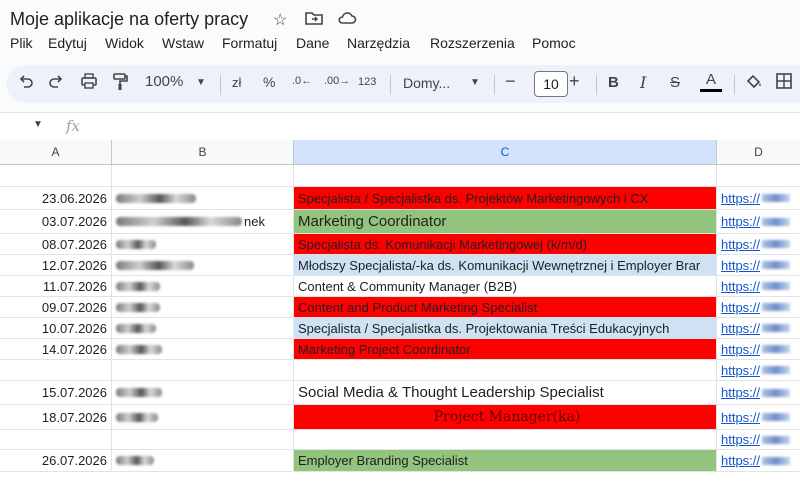 The width and height of the screenshot is (800, 488). I want to click on link-text: https://, so click(741, 221).